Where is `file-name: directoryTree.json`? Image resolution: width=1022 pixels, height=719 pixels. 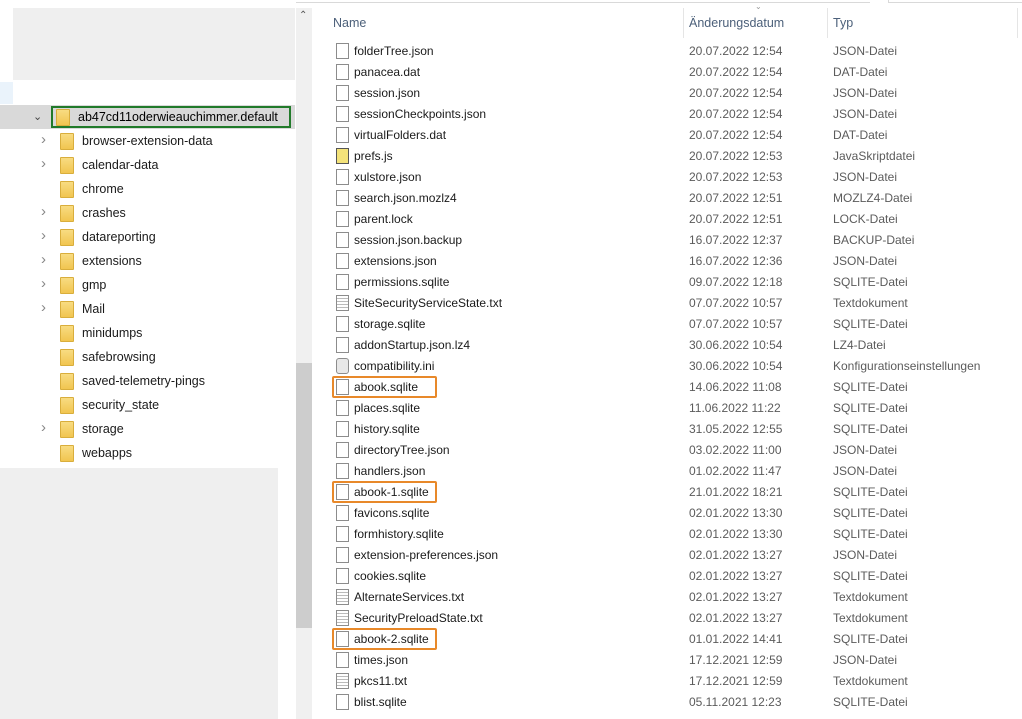
file-name: directoryTree.json is located at coordinates (402, 450).